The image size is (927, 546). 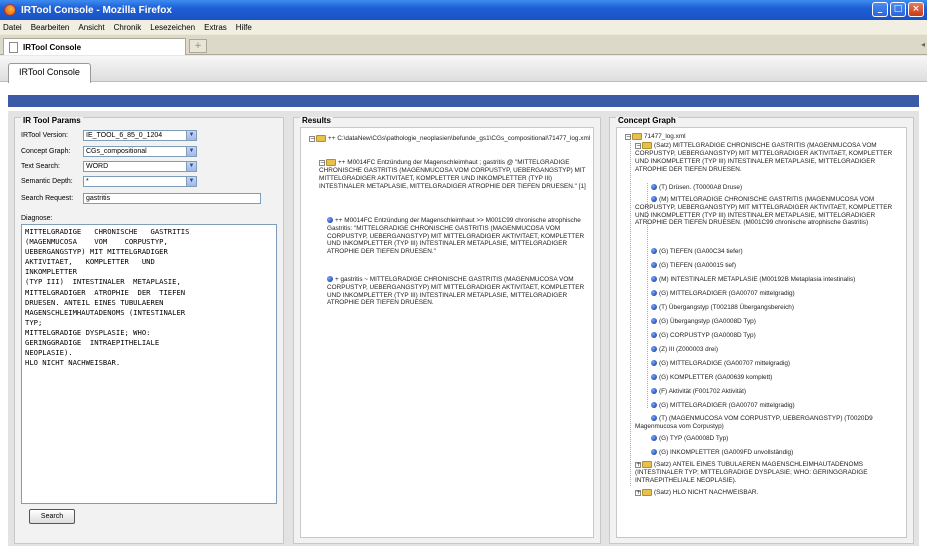 I want to click on browser-tab-label: IRTool Console, so click(x=52, y=47).